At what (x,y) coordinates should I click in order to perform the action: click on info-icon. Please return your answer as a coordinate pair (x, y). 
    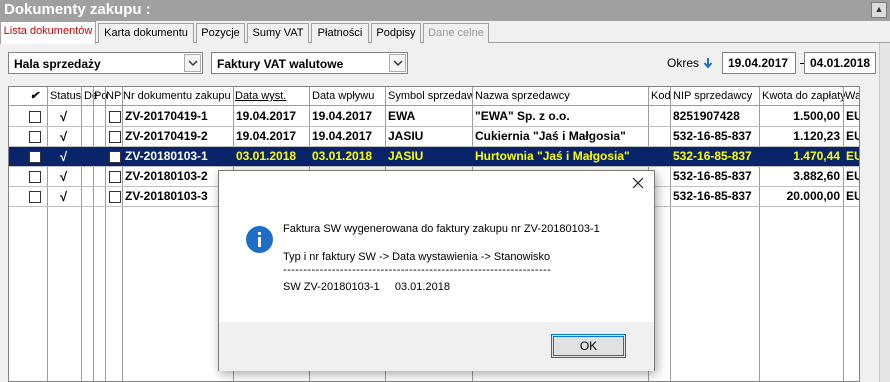
    Looking at the image, I should click on (259, 239).